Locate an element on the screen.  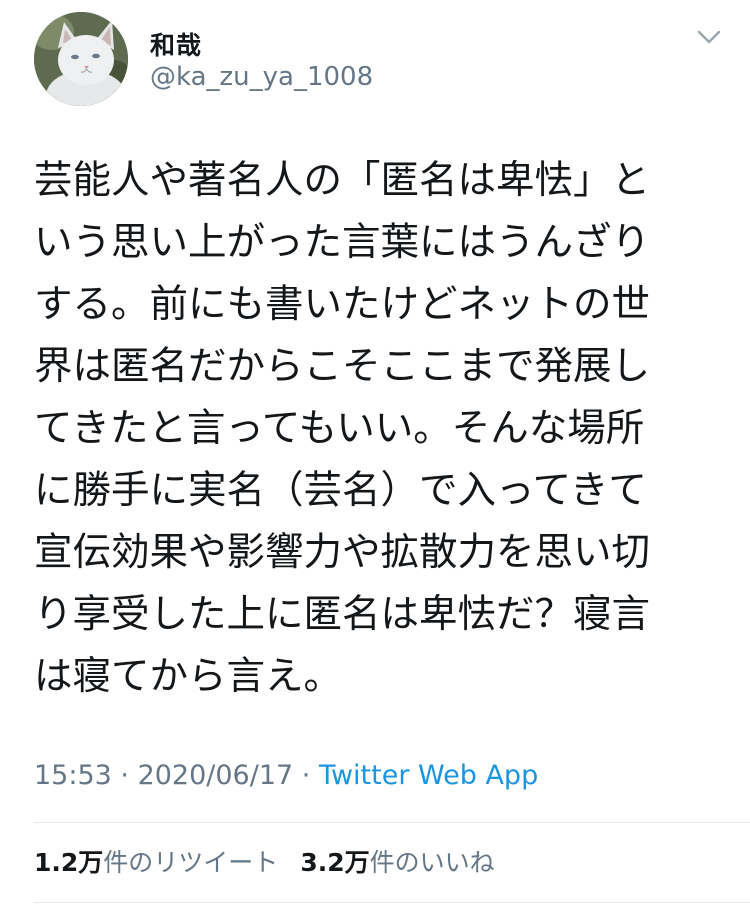
tweet-source-link: Twitter Web App is located at coordinates (428, 775).